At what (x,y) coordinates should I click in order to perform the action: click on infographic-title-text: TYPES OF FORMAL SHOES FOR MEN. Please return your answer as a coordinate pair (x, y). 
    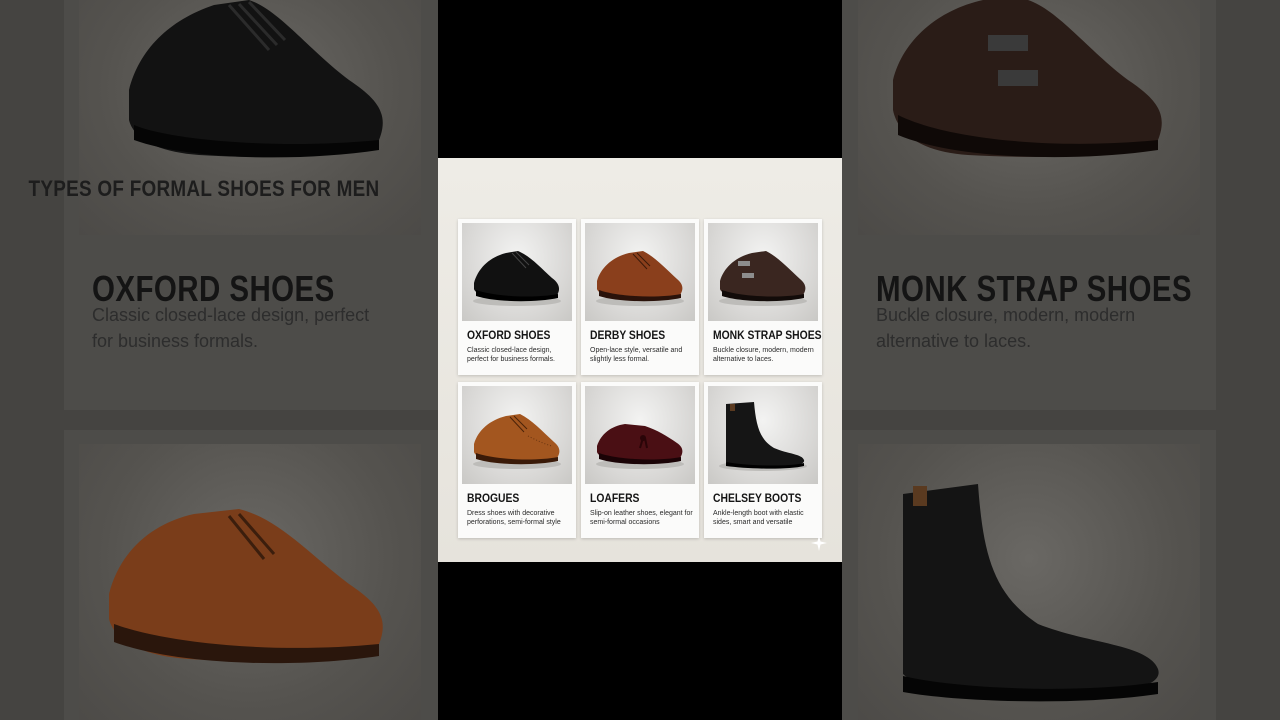
    Looking at the image, I should click on (204, 188).